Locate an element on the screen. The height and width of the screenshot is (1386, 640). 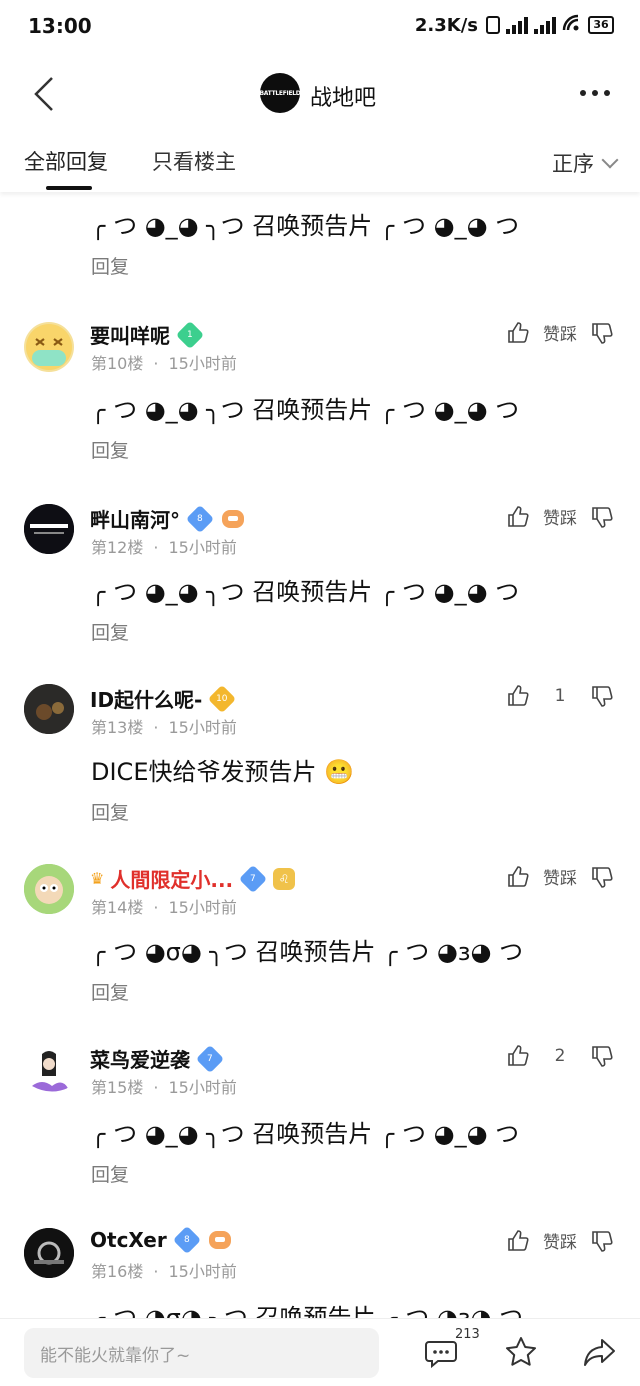
username-row: OtcXer 8 is located at coordinates (160, 1240).